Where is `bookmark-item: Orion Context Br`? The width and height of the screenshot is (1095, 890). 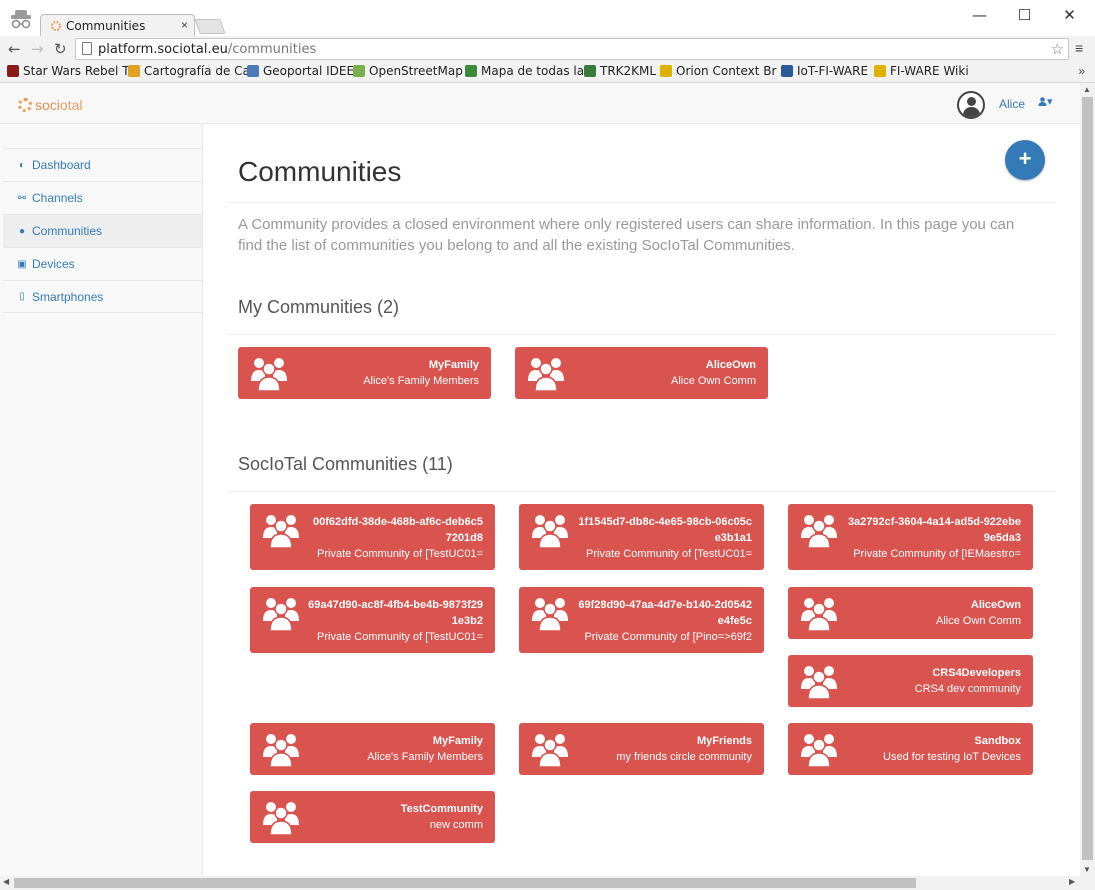 bookmark-item: Orion Context Br is located at coordinates (718, 71).